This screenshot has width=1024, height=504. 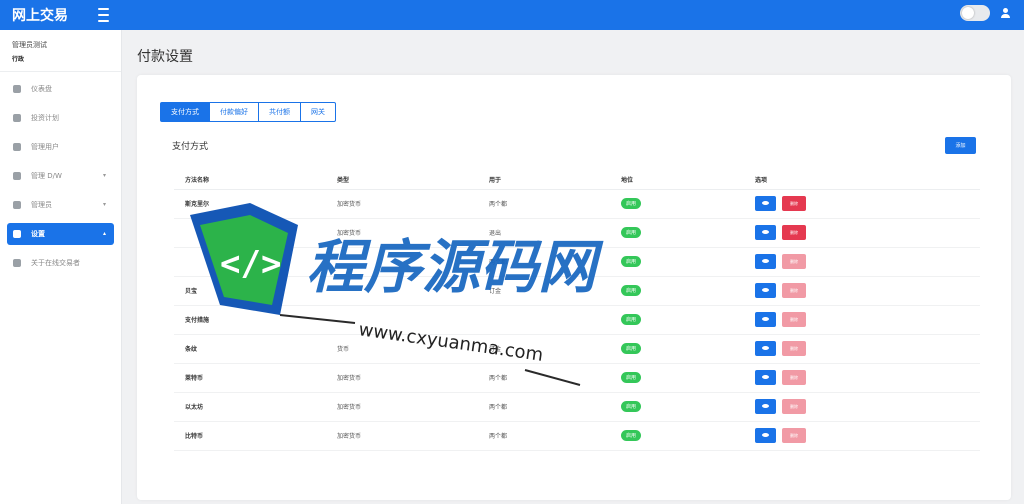 I want to click on profile-name: 管理员测试, so click(x=29, y=45).